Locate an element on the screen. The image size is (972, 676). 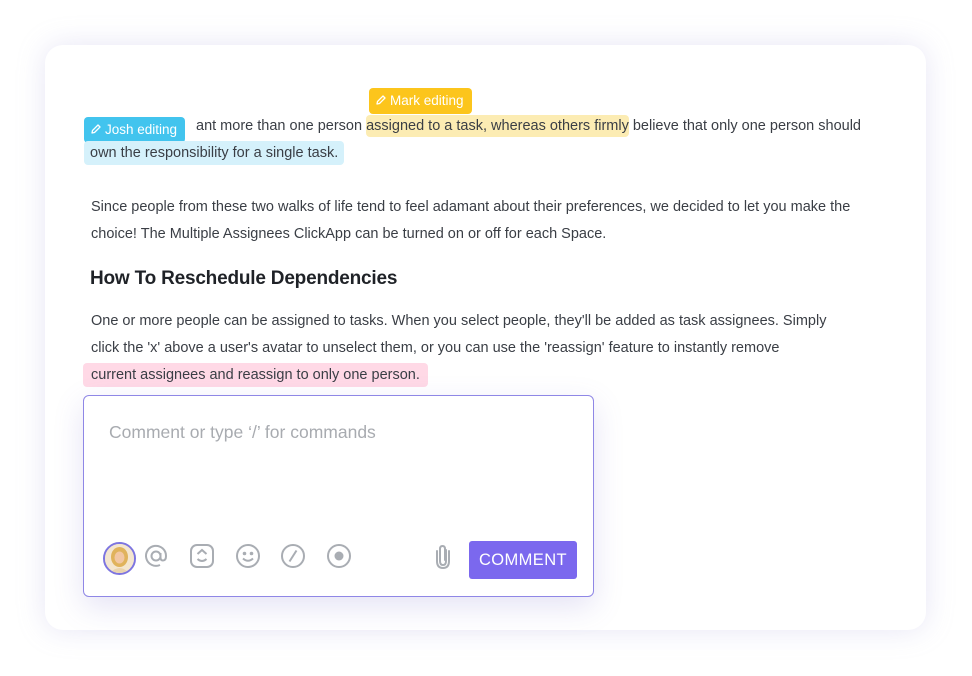
comment-input: Comment or type ‘/’ for commands is located at coordinates (242, 432).